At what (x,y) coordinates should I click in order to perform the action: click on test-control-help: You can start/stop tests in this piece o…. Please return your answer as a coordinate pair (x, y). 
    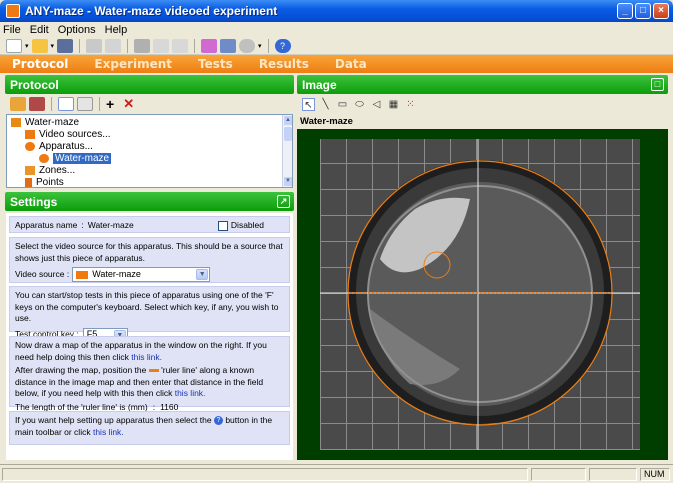
    Looking at the image, I should click on (147, 306).